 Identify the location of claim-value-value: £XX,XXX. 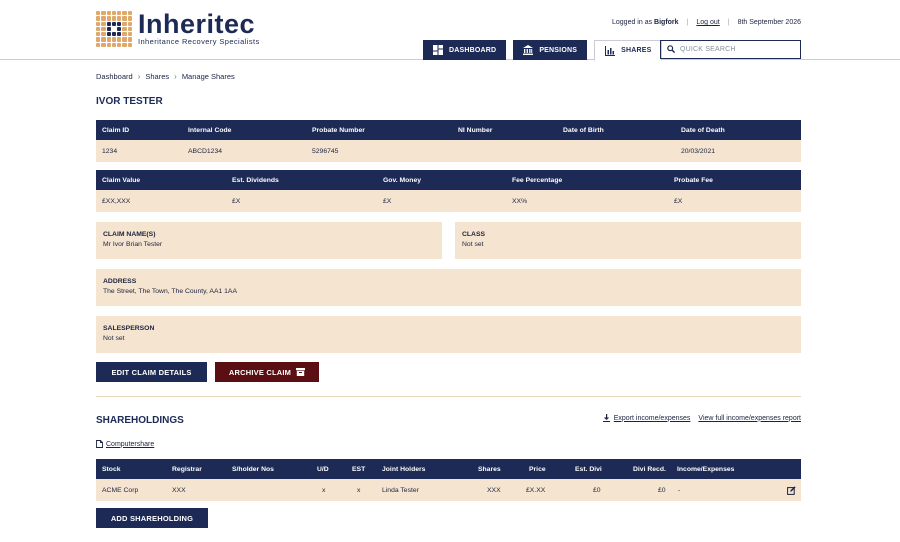
(116, 201).